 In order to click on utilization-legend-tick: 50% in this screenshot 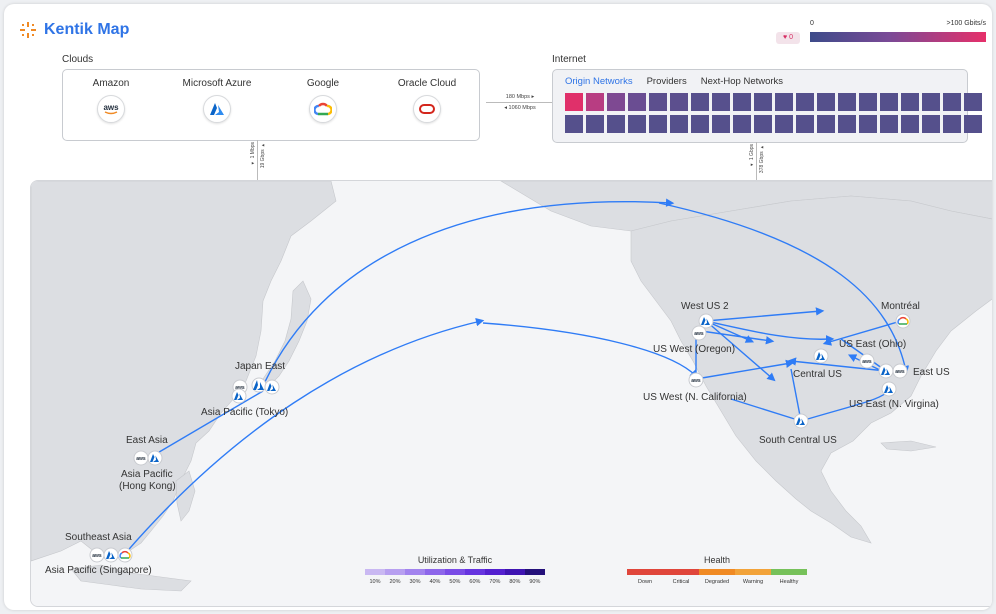, I will do `click(455, 582)`.